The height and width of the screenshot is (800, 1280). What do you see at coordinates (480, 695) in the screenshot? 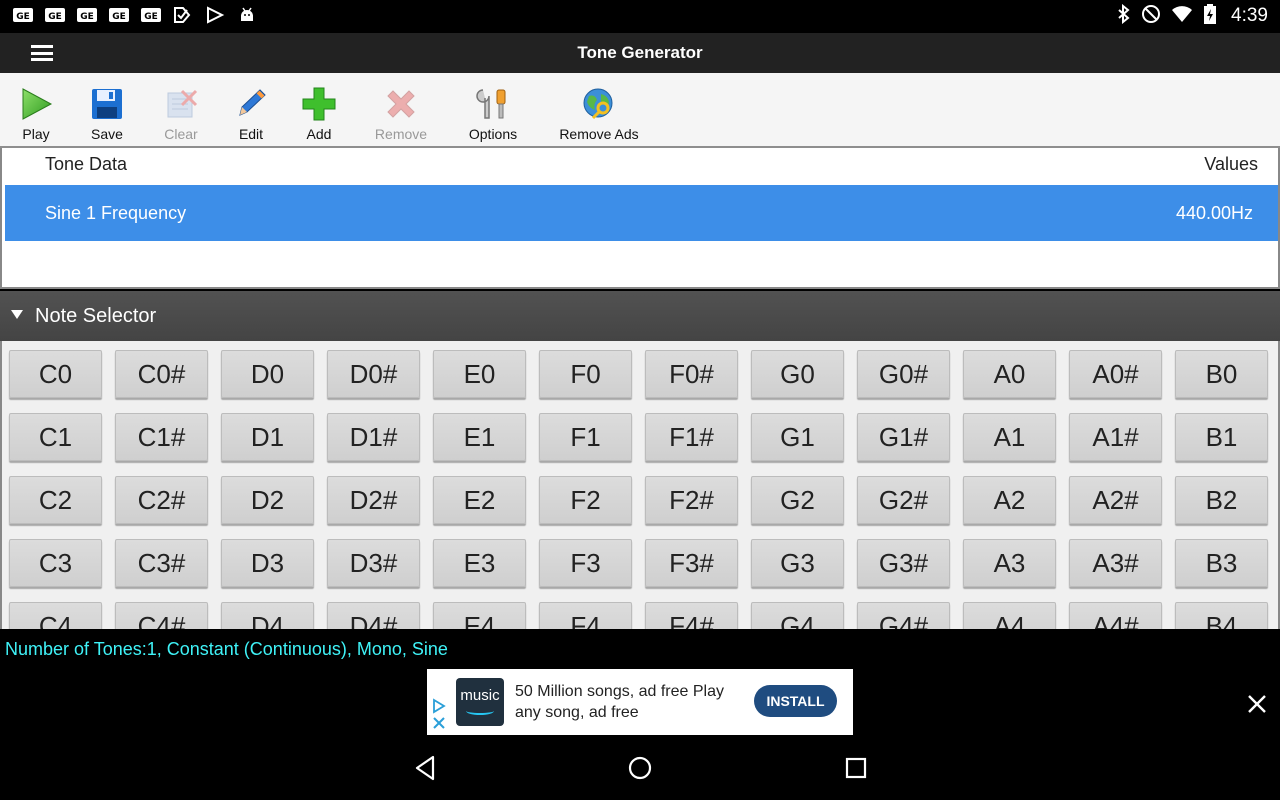
I see `ad-logo-text: music` at bounding box center [480, 695].